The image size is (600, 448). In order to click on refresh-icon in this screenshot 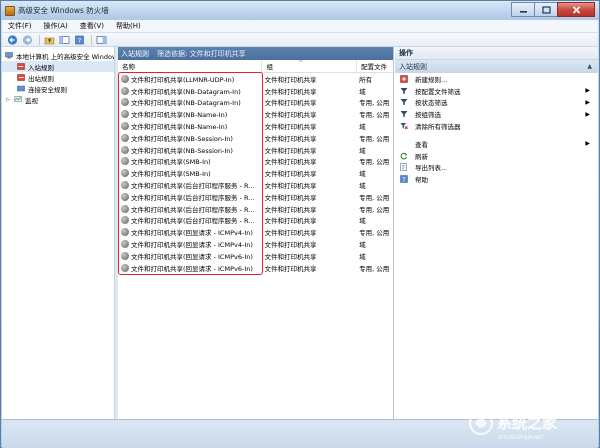, I will do `click(404, 156)`.